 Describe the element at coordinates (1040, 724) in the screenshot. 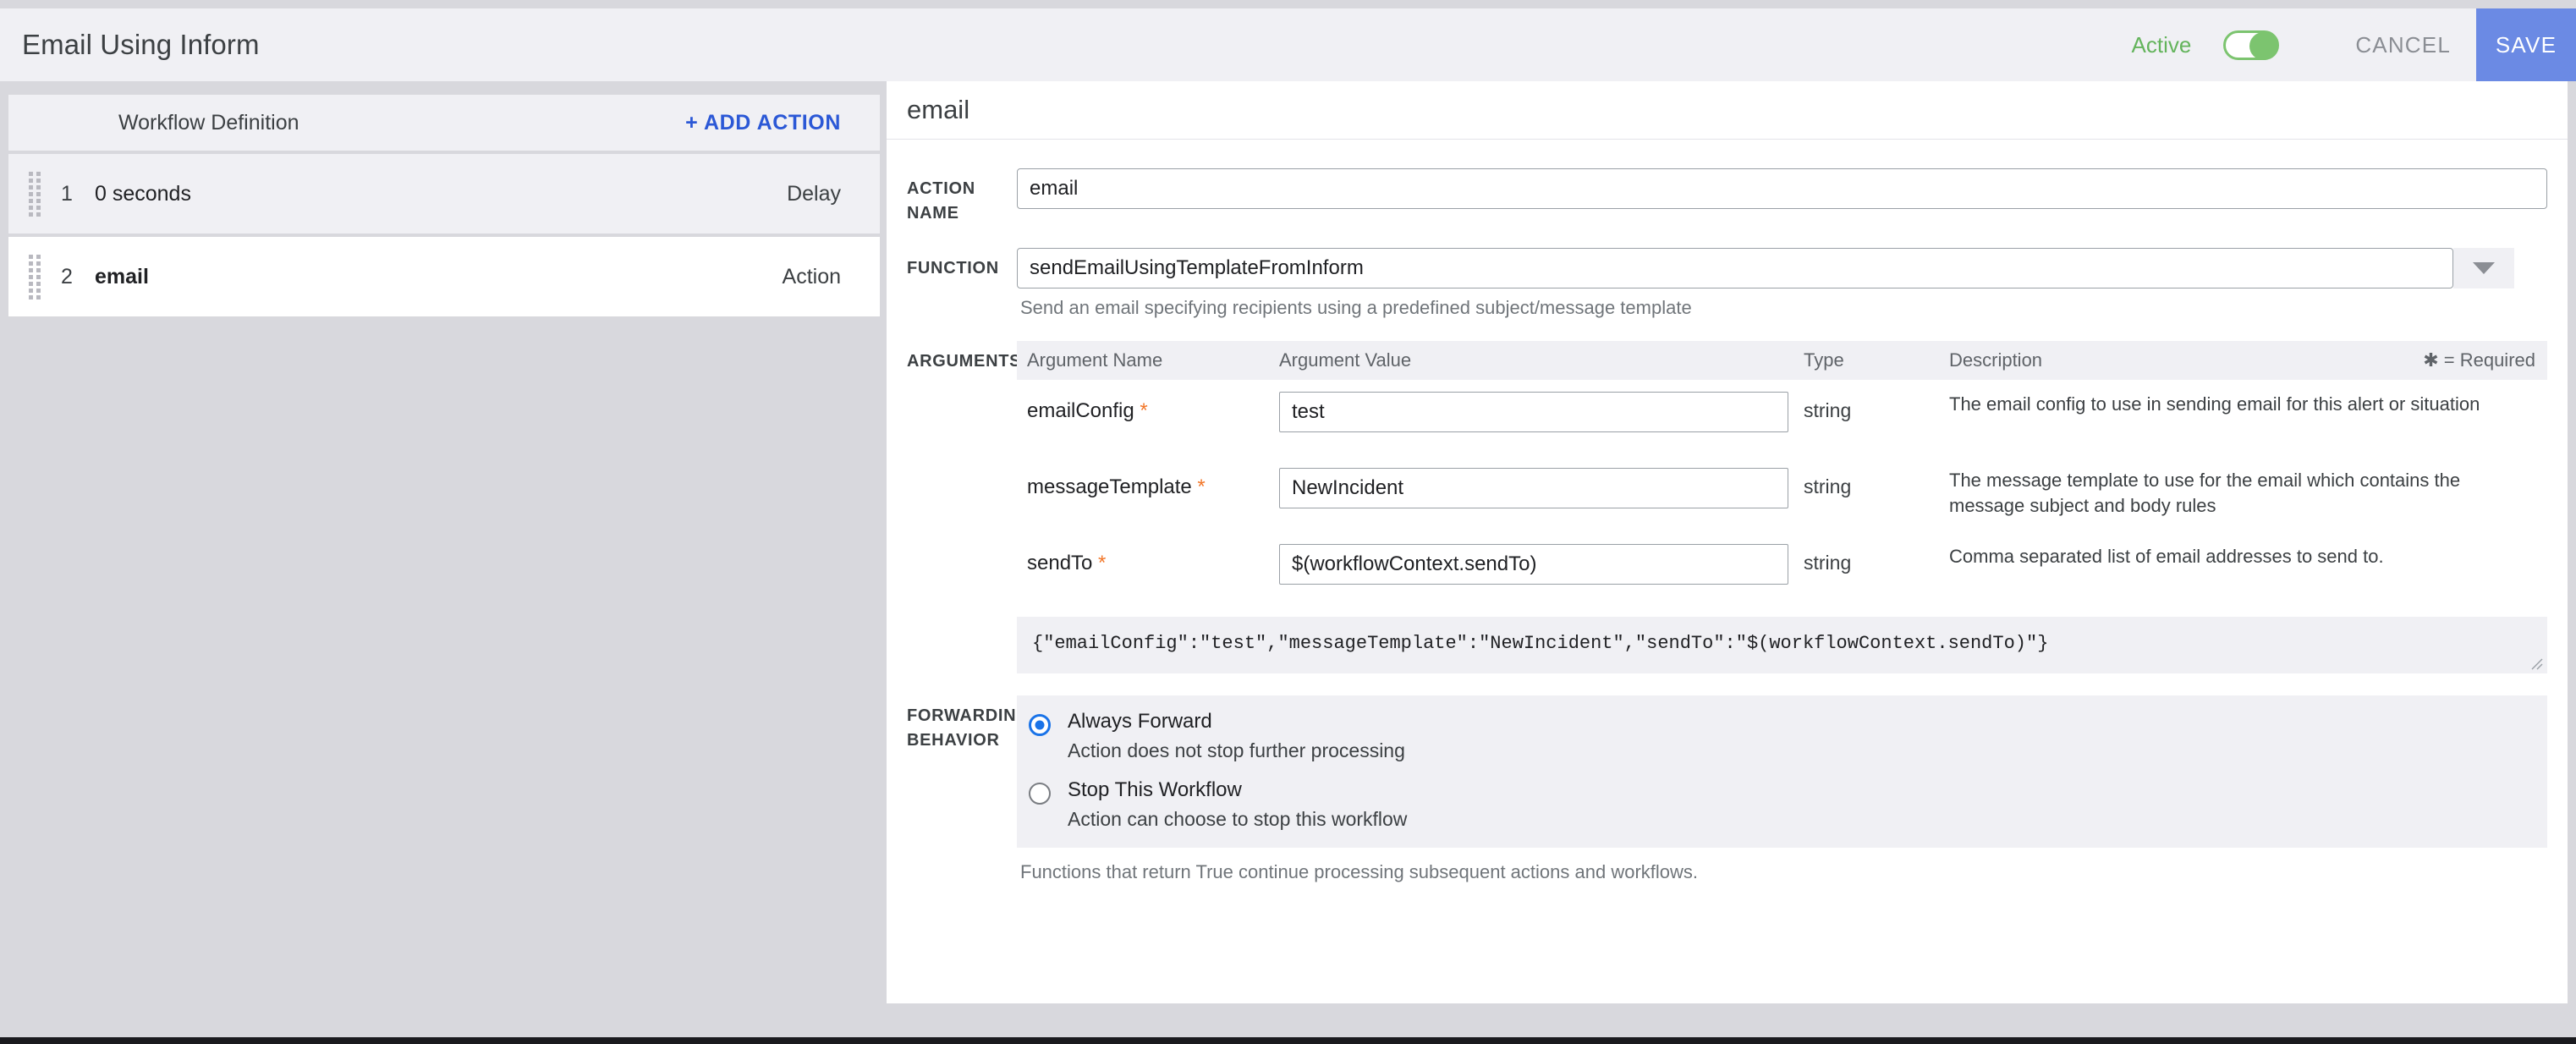

I see `radio-always-forward` at that location.